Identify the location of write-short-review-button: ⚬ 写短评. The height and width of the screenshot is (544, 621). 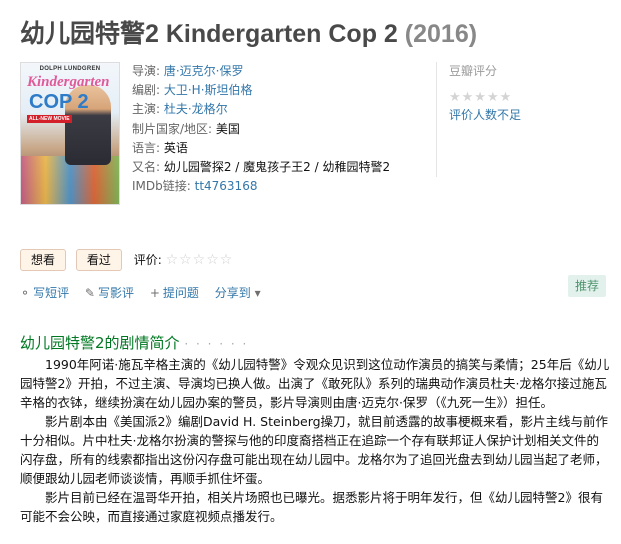
(44, 293).